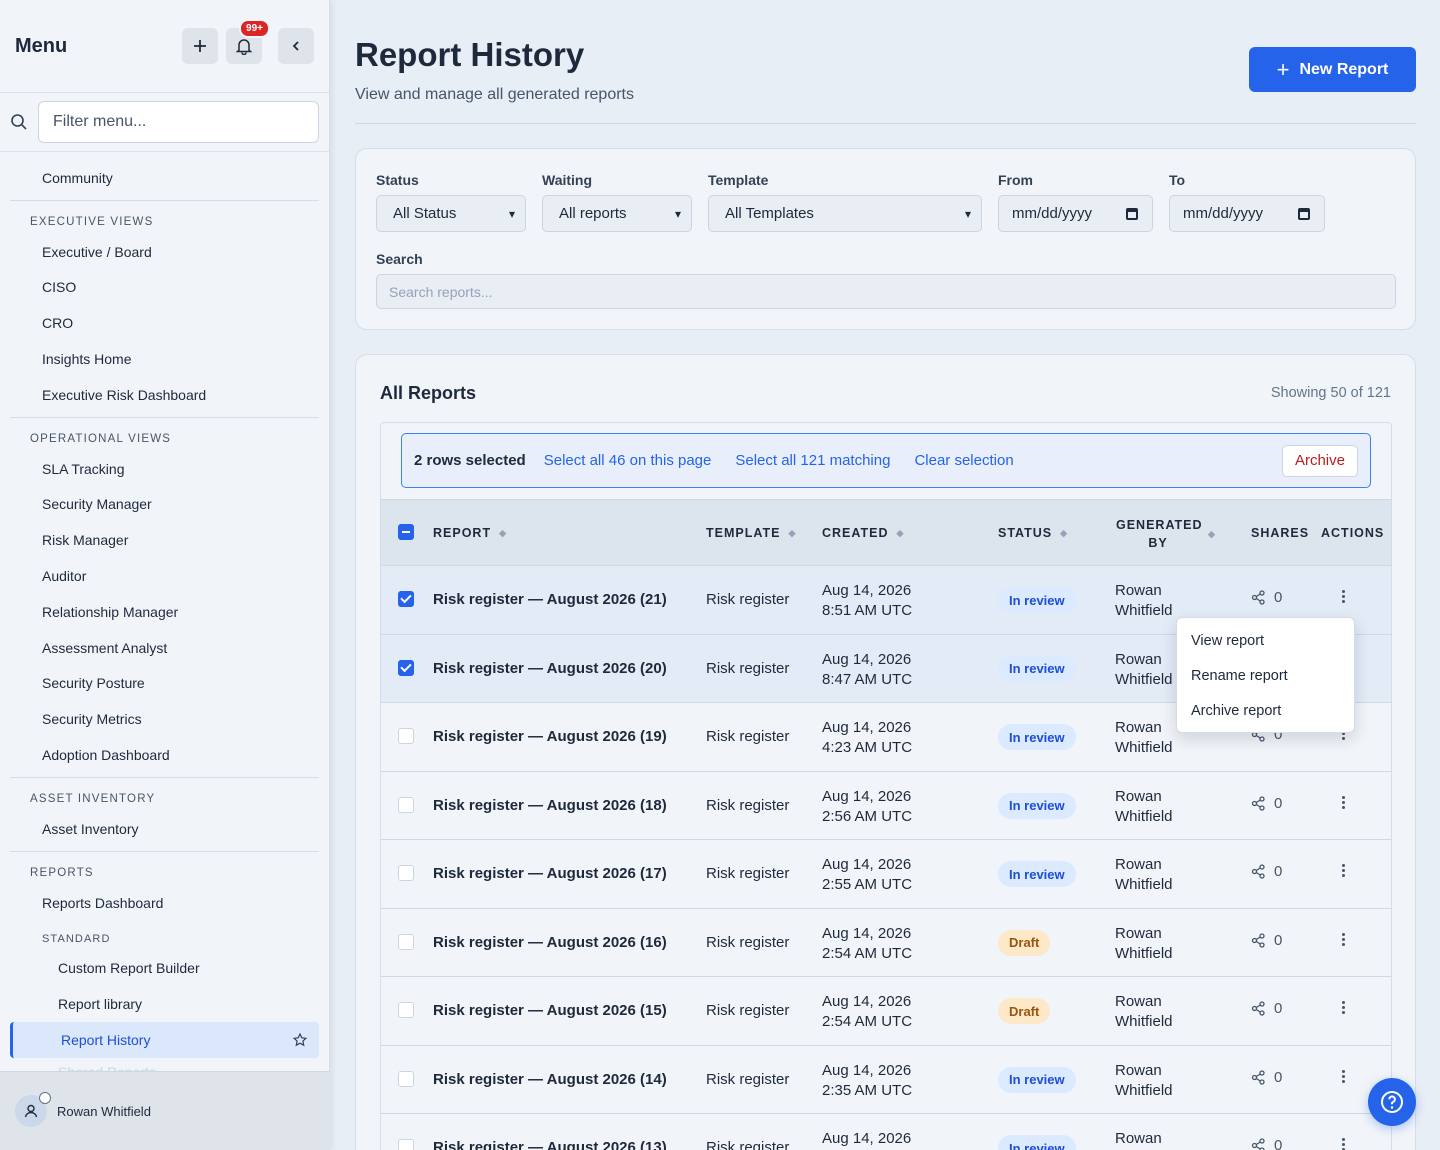 The image size is (1440, 1150). I want to click on star-icon, so click(300, 1040).